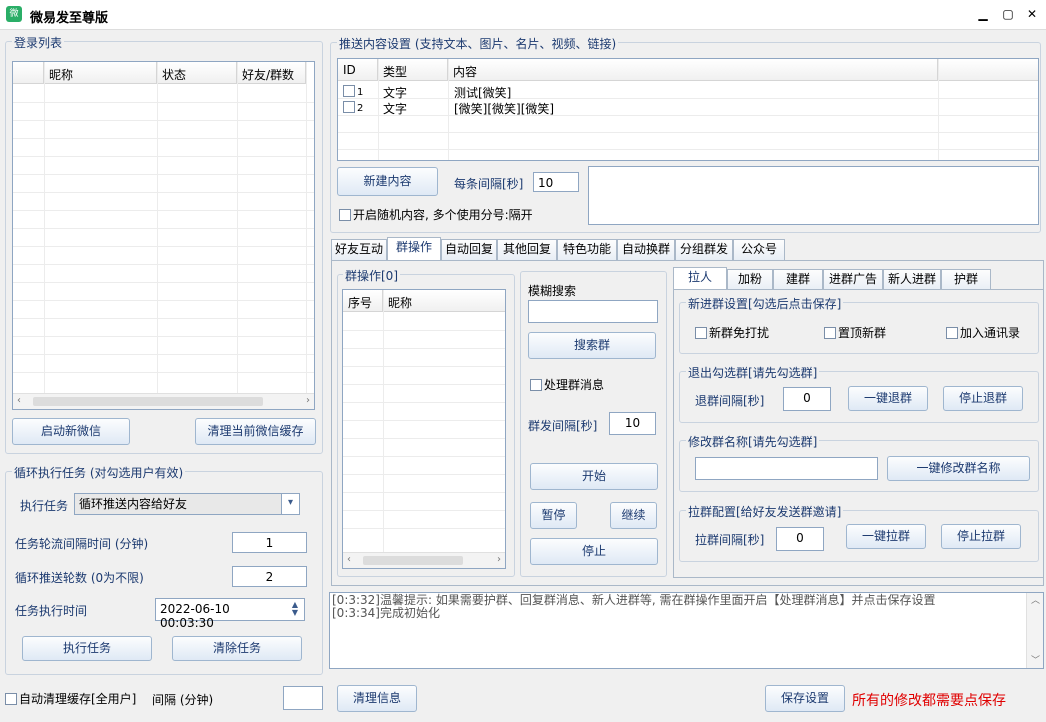  What do you see at coordinates (567, 384) in the screenshot?
I see `process-group-msg-checkbox: 处理群消息` at bounding box center [567, 384].